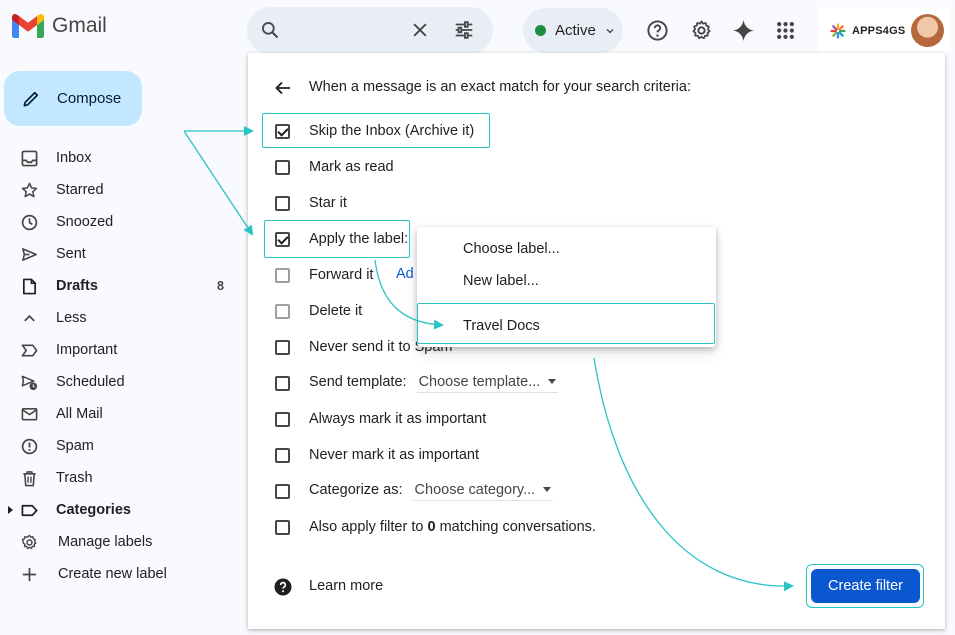  What do you see at coordinates (283, 587) in the screenshot?
I see `help-circle-icon` at bounding box center [283, 587].